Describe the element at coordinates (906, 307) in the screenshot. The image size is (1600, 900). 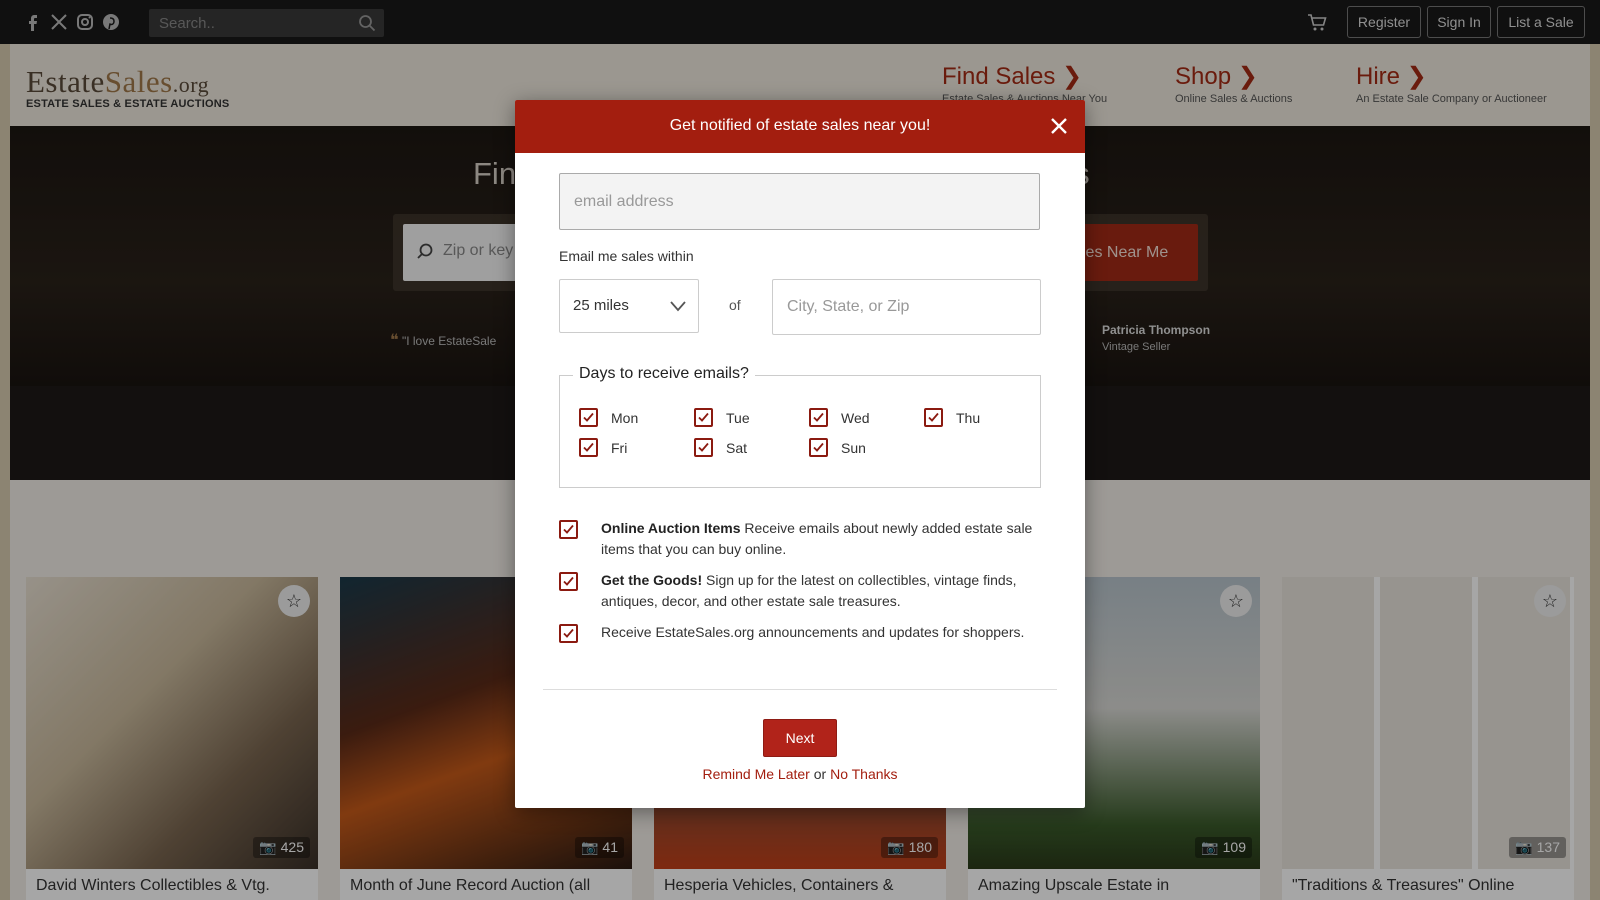
I see `location-field` at that location.